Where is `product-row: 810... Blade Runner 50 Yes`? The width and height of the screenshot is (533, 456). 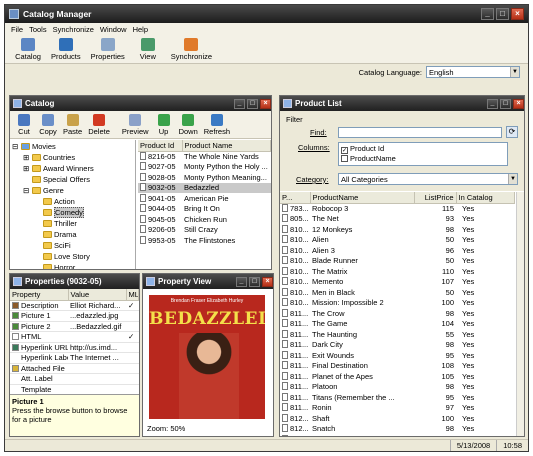
product-row: 810... Blade Runner 50 Yes is located at coordinates (397, 261).